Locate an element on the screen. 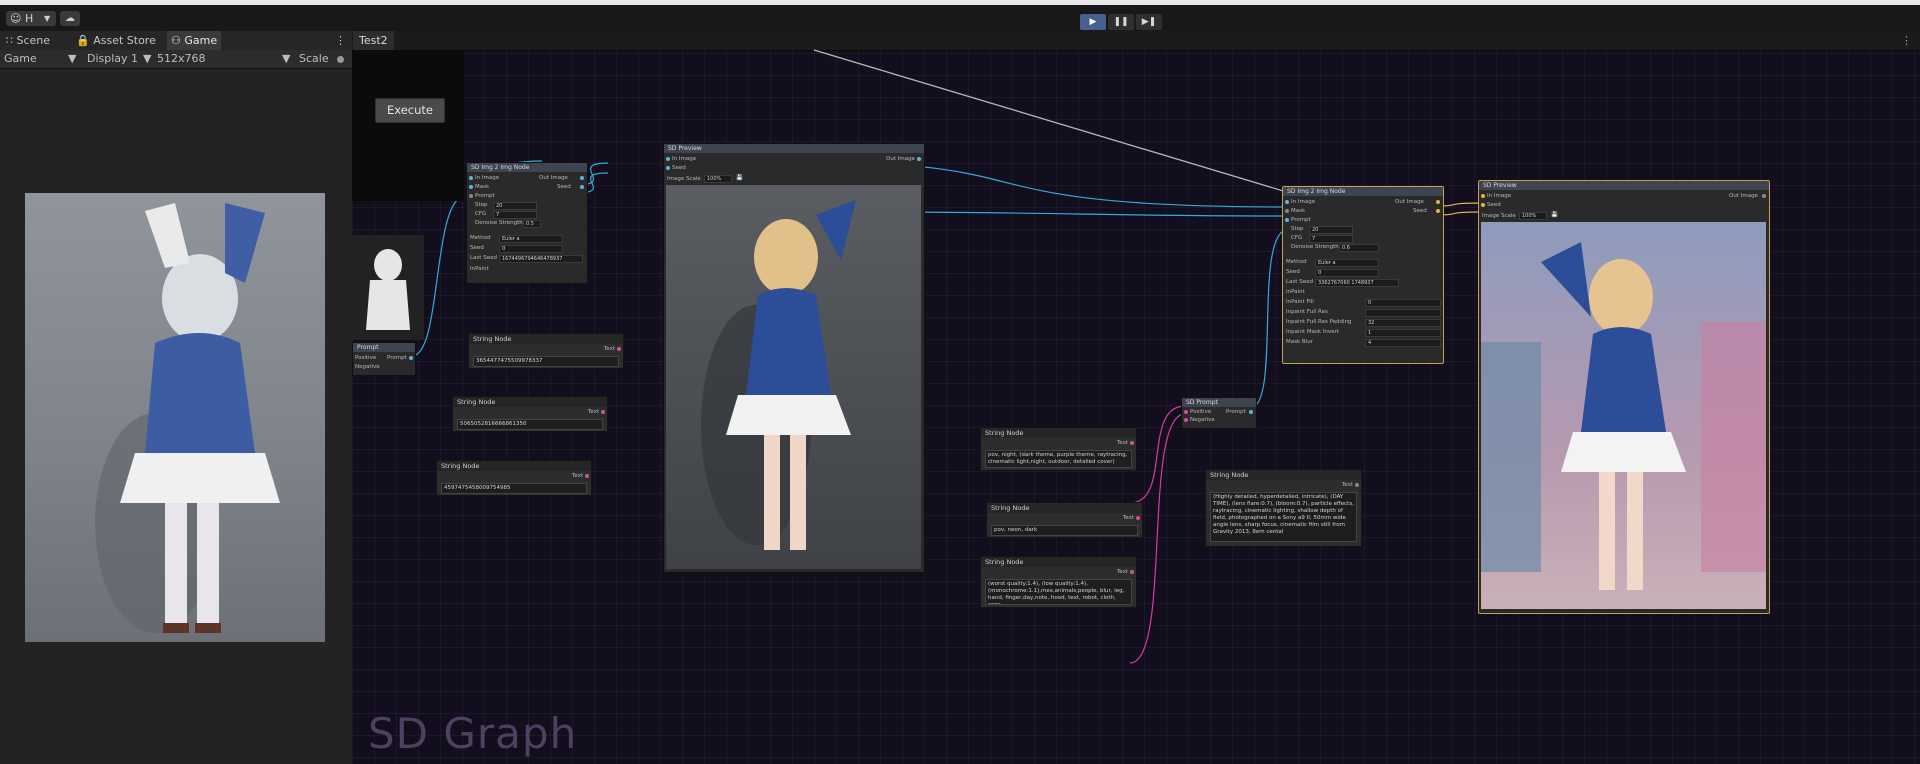  image-scale-label: Image Scale is located at coordinates (1499, 216).